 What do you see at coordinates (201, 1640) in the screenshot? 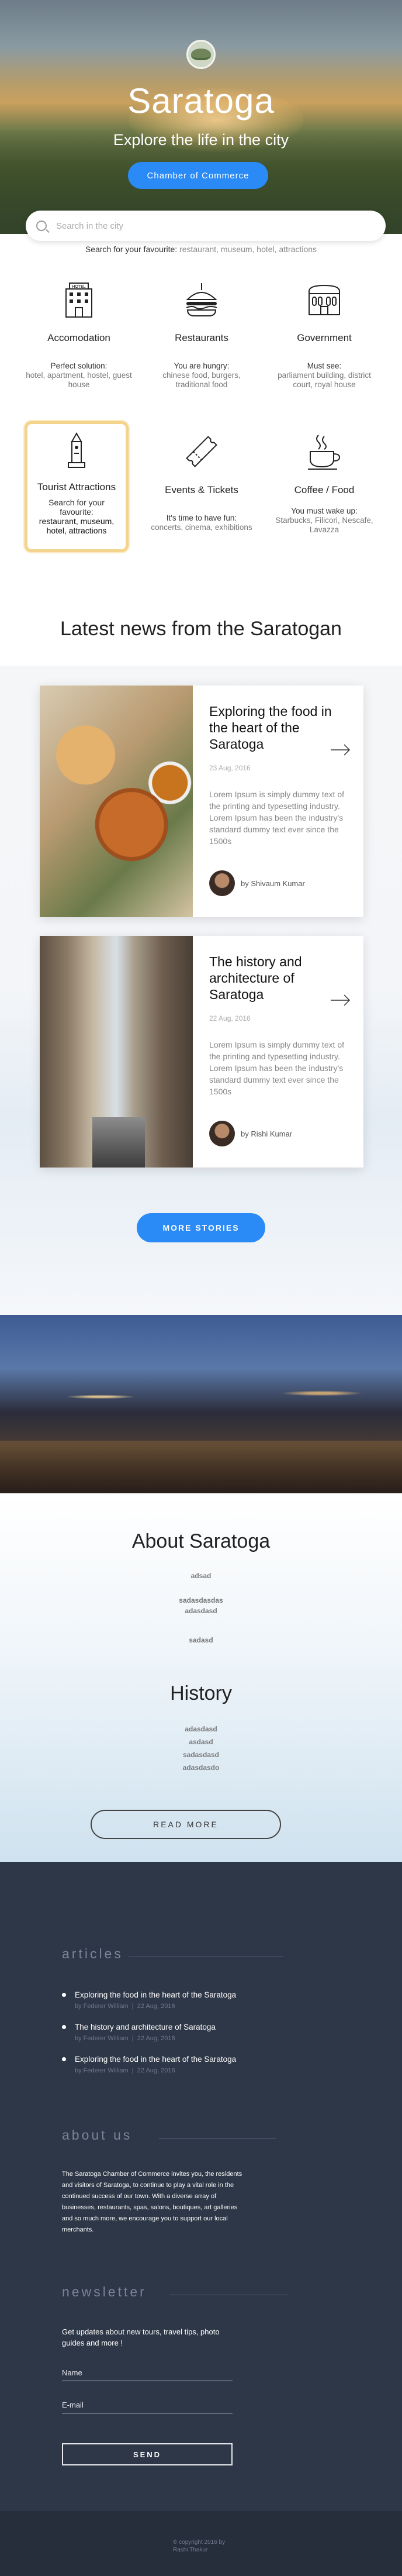
I see `about-line: sadasd` at bounding box center [201, 1640].